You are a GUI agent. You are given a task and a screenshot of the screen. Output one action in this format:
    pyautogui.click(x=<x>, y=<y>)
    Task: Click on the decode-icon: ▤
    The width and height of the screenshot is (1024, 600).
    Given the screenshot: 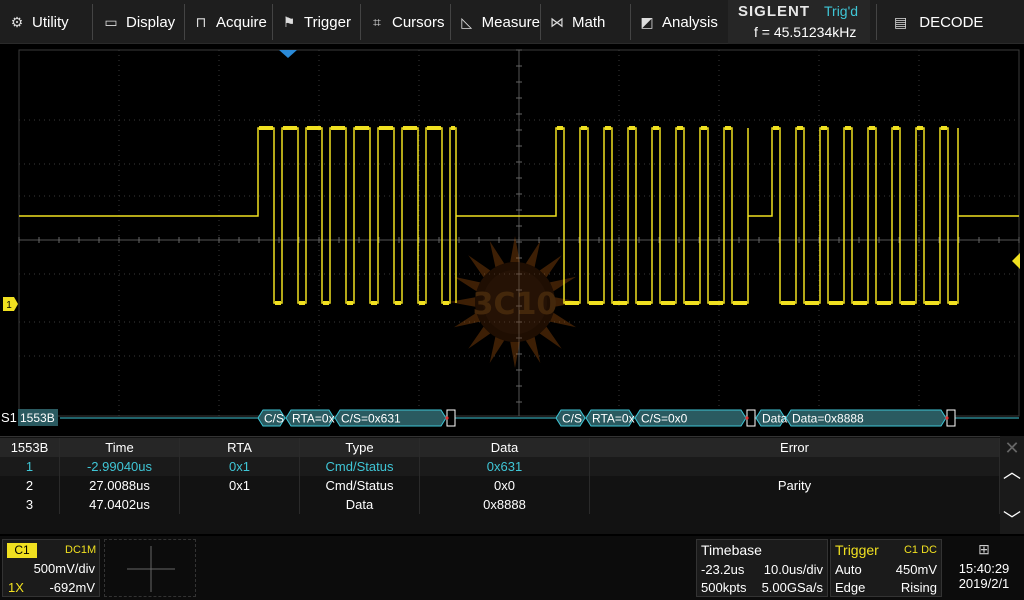 What is the action you would take?
    pyautogui.click(x=901, y=21)
    